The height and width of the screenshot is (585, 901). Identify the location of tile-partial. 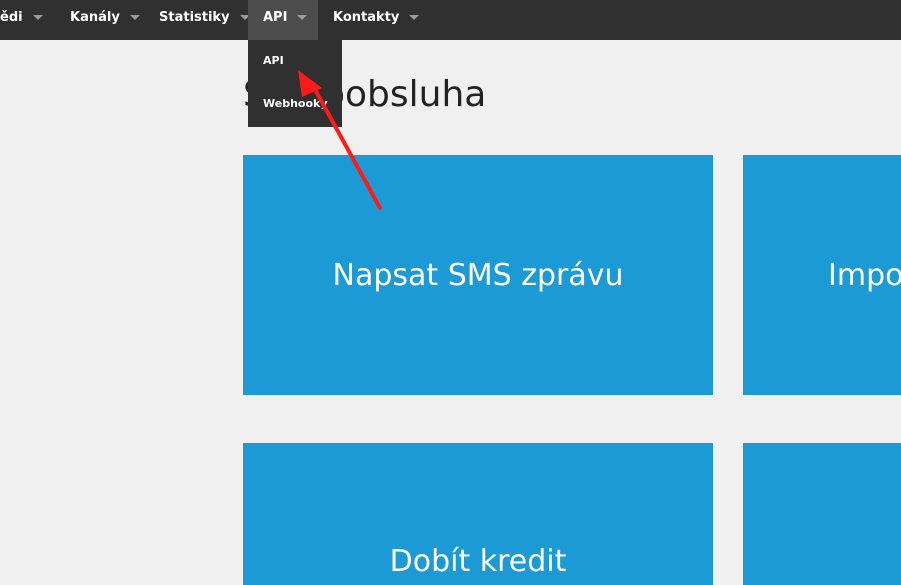
(822, 514).